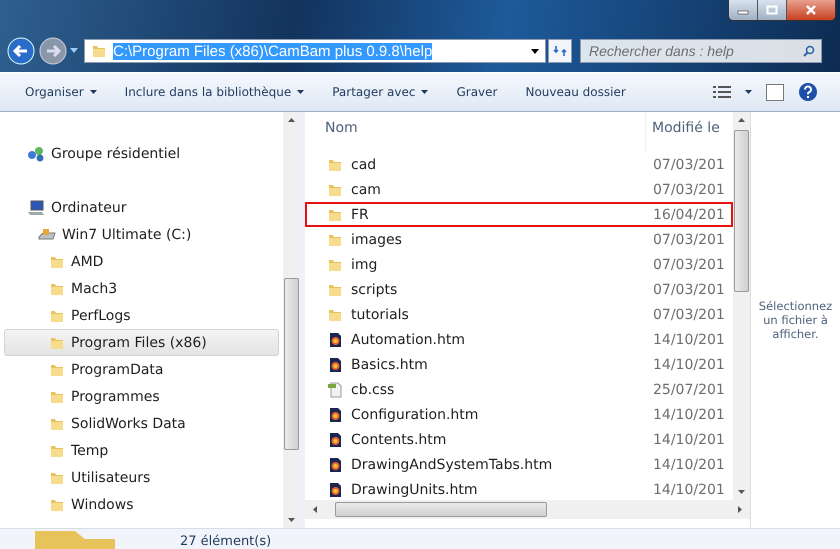 This screenshot has height=549, width=840. What do you see at coordinates (519, 214) in the screenshot?
I see `file-row: FR 16/04/201` at bounding box center [519, 214].